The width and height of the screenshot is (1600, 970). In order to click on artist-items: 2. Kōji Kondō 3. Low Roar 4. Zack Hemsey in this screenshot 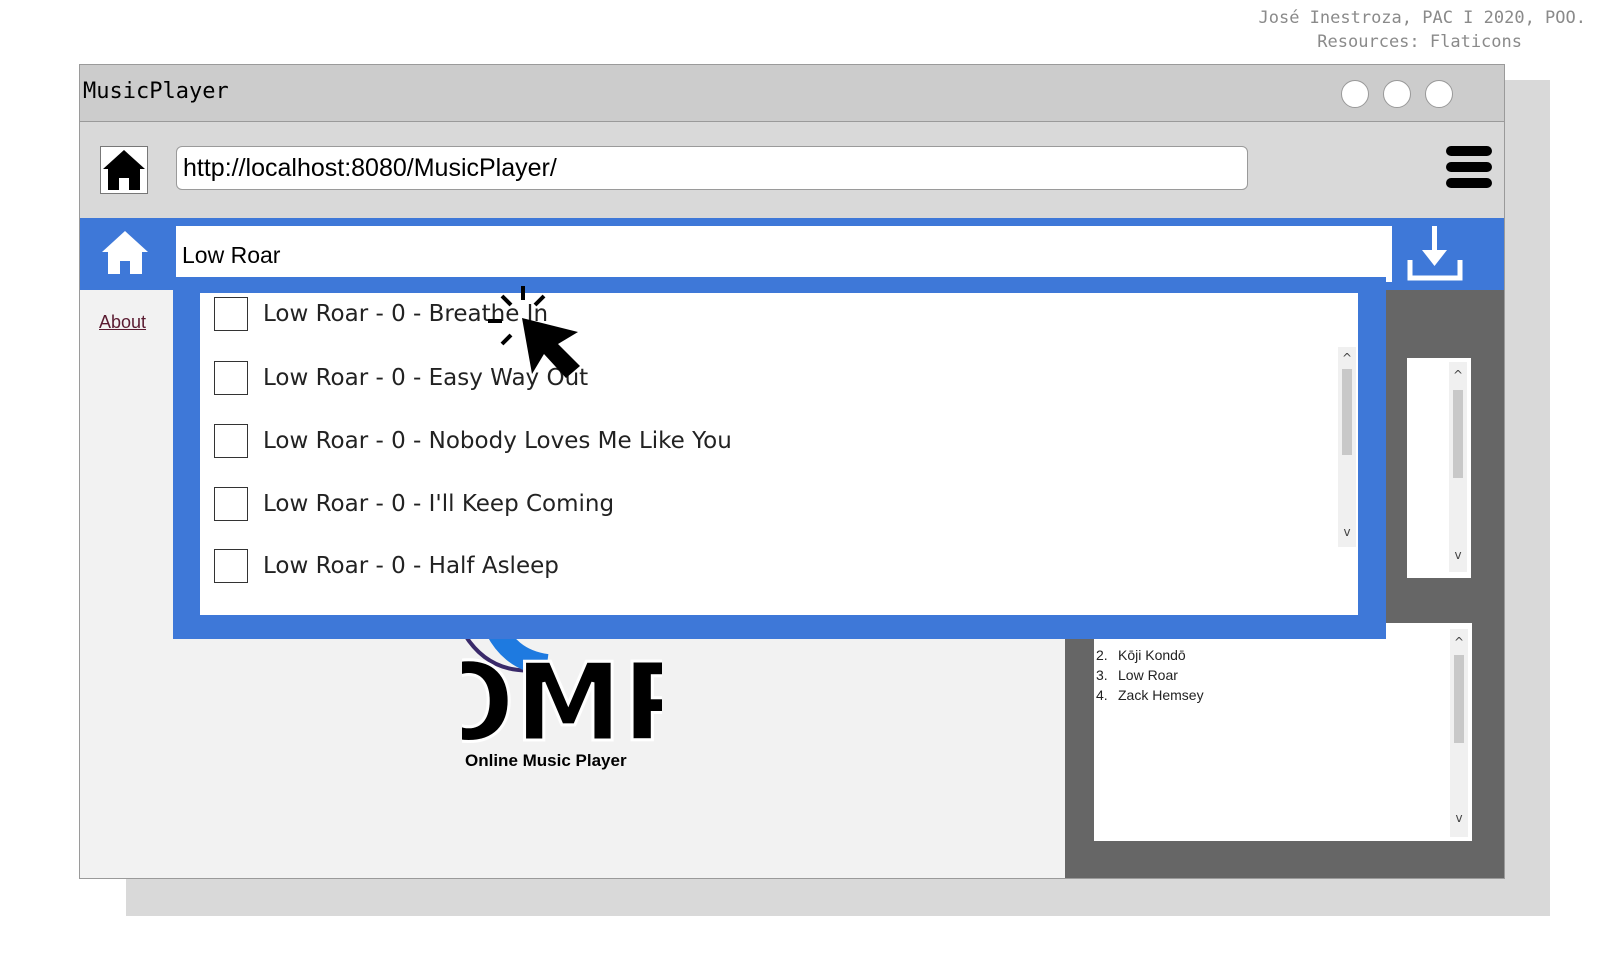, I will do `click(1150, 675)`.